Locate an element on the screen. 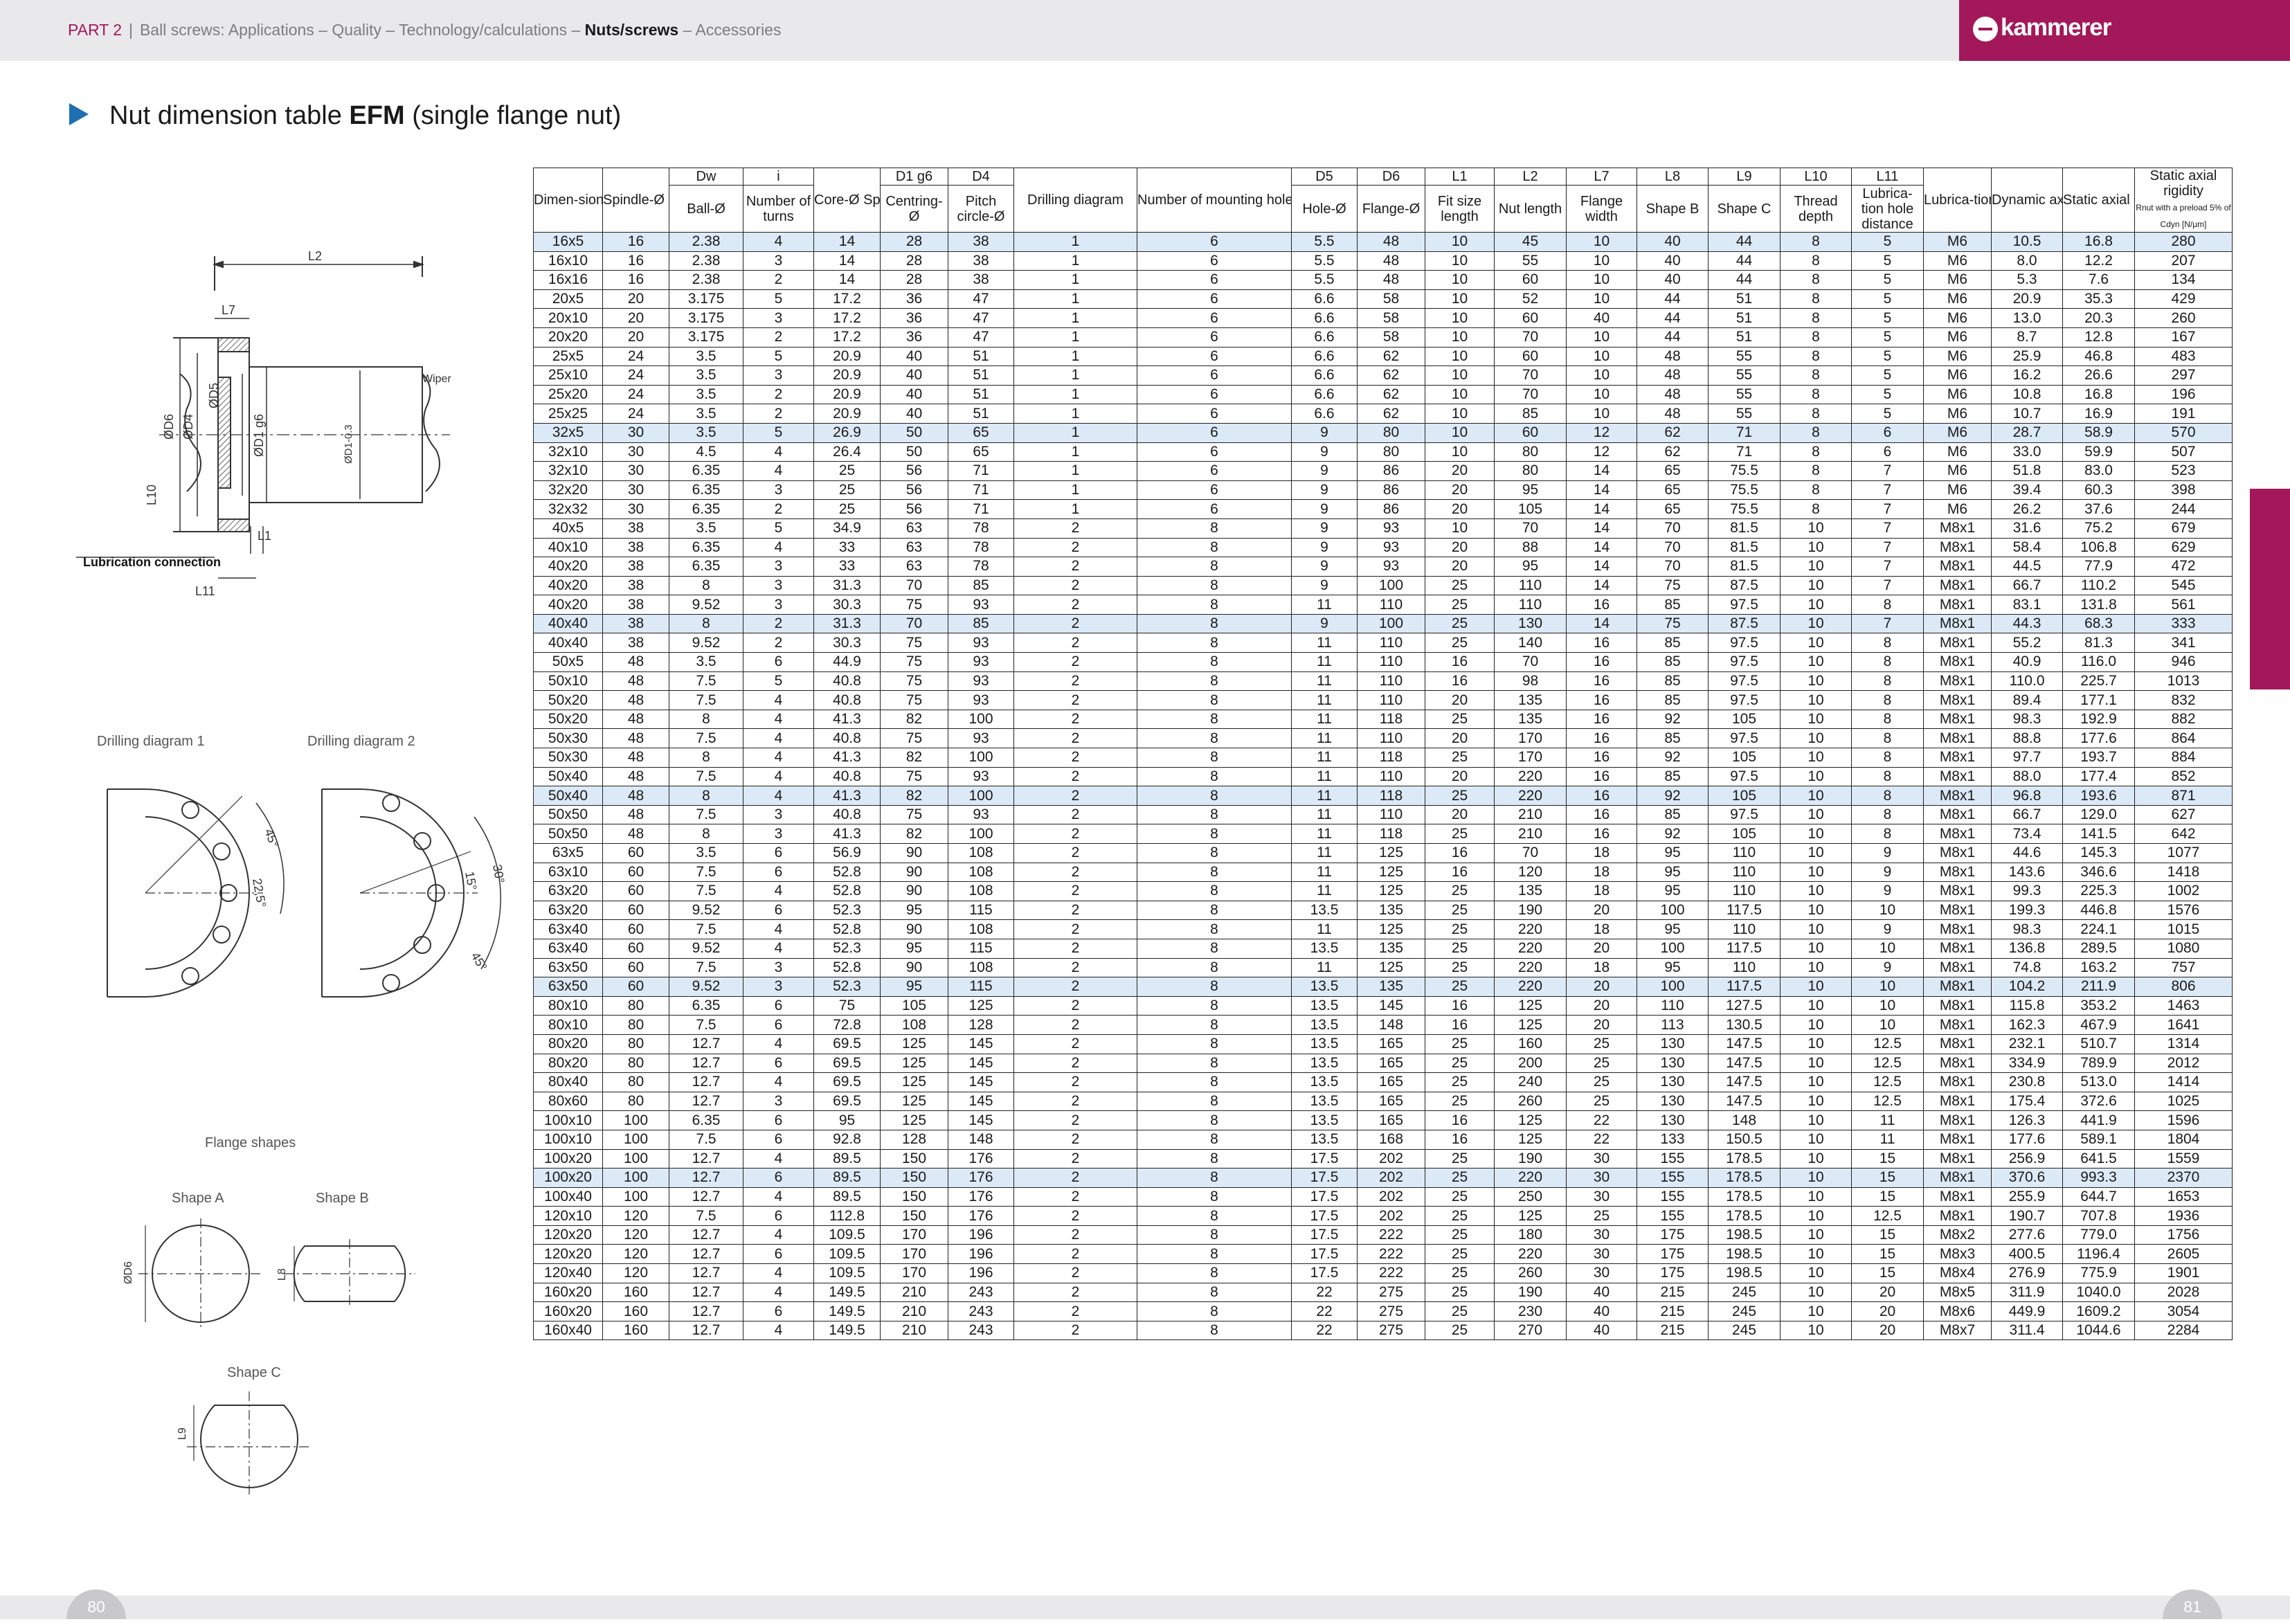  label-drill-1: Drilling diagram 1 is located at coordinates (151, 741).